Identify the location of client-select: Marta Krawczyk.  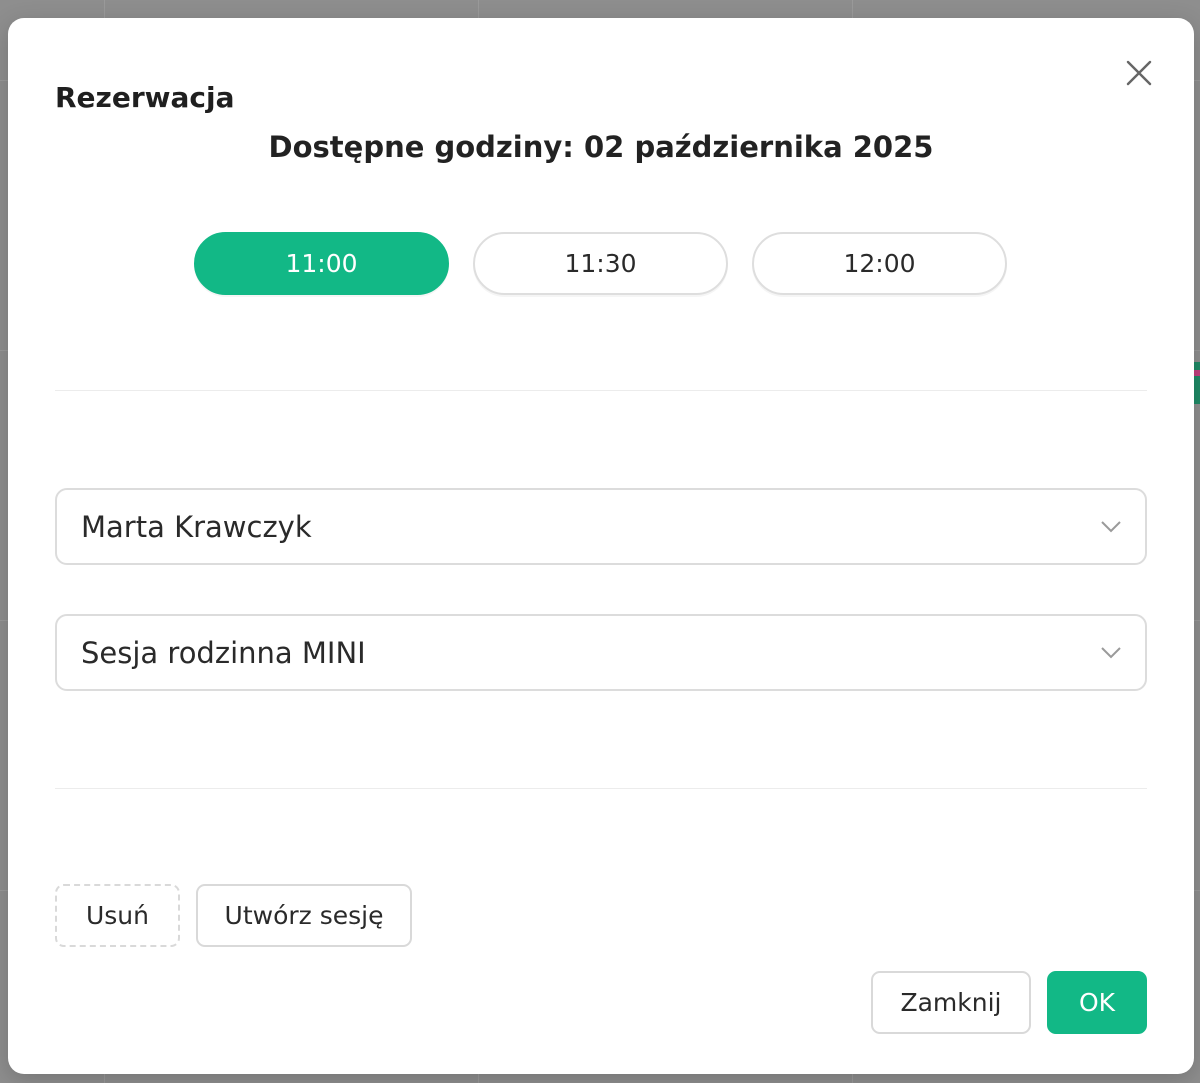
(601, 526).